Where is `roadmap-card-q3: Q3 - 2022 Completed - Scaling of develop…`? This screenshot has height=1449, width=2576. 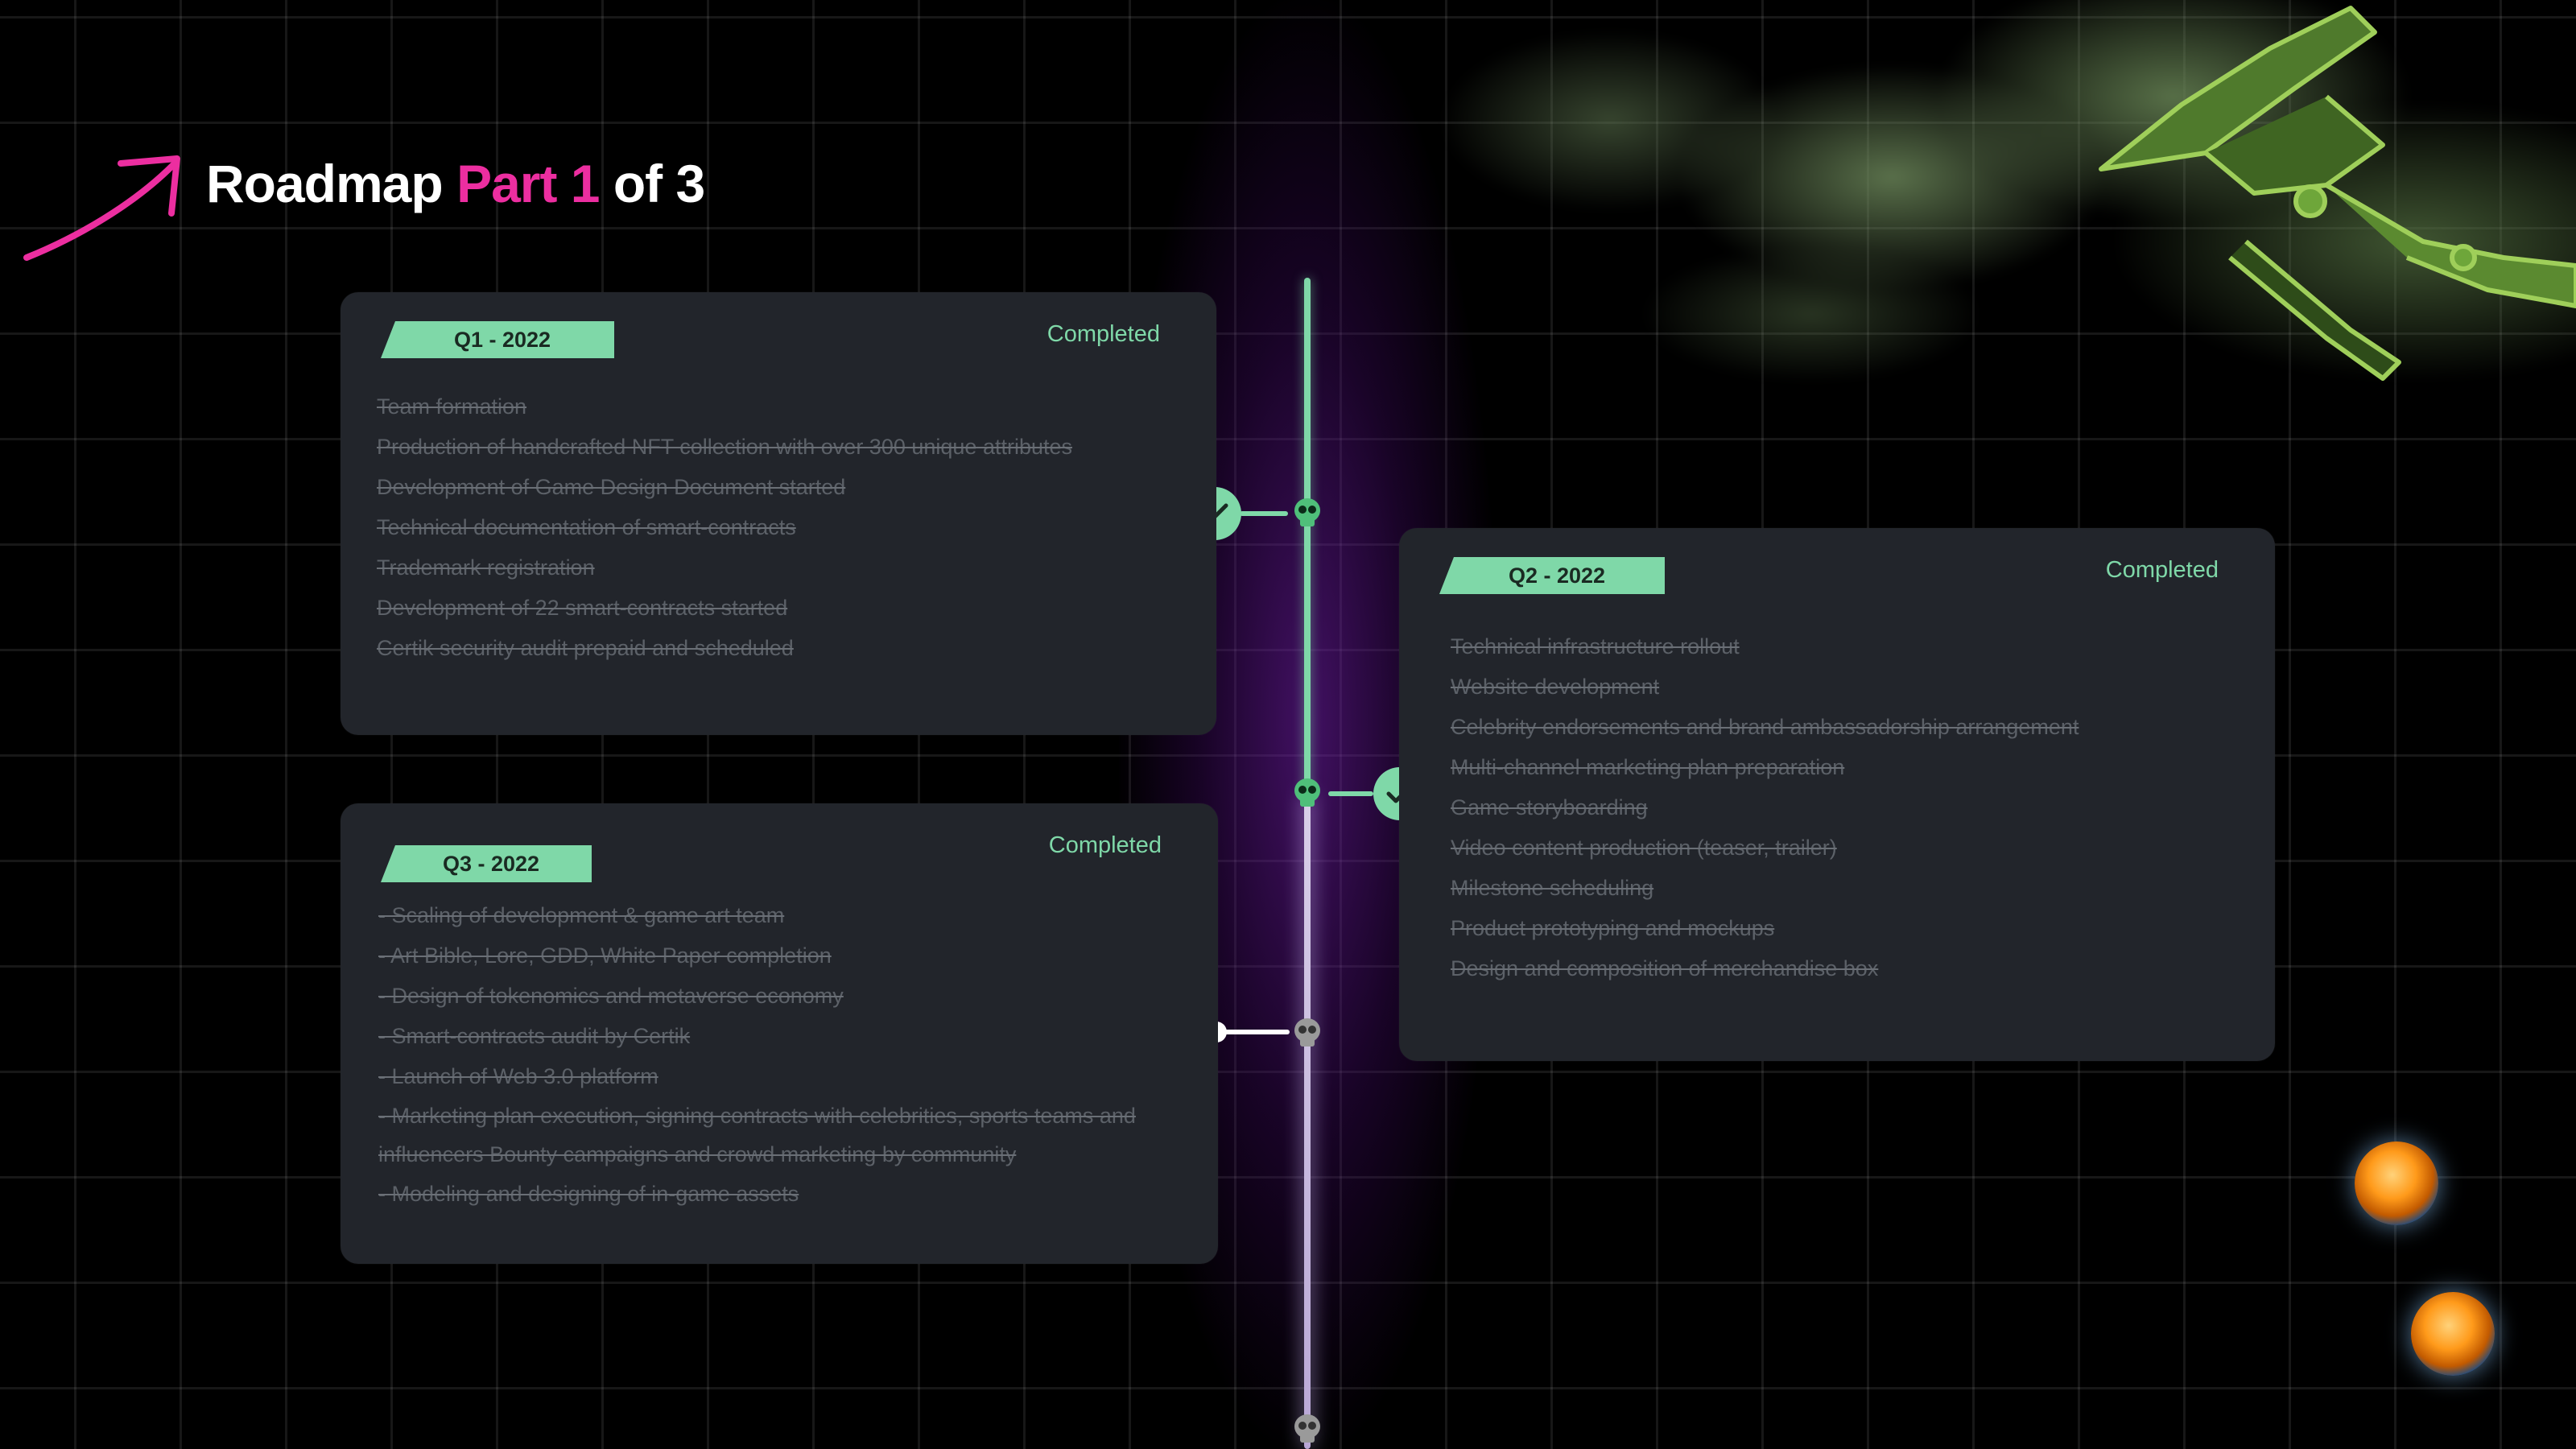 roadmap-card-q3: Q3 - 2022 Completed - Scaling of develop… is located at coordinates (779, 1033).